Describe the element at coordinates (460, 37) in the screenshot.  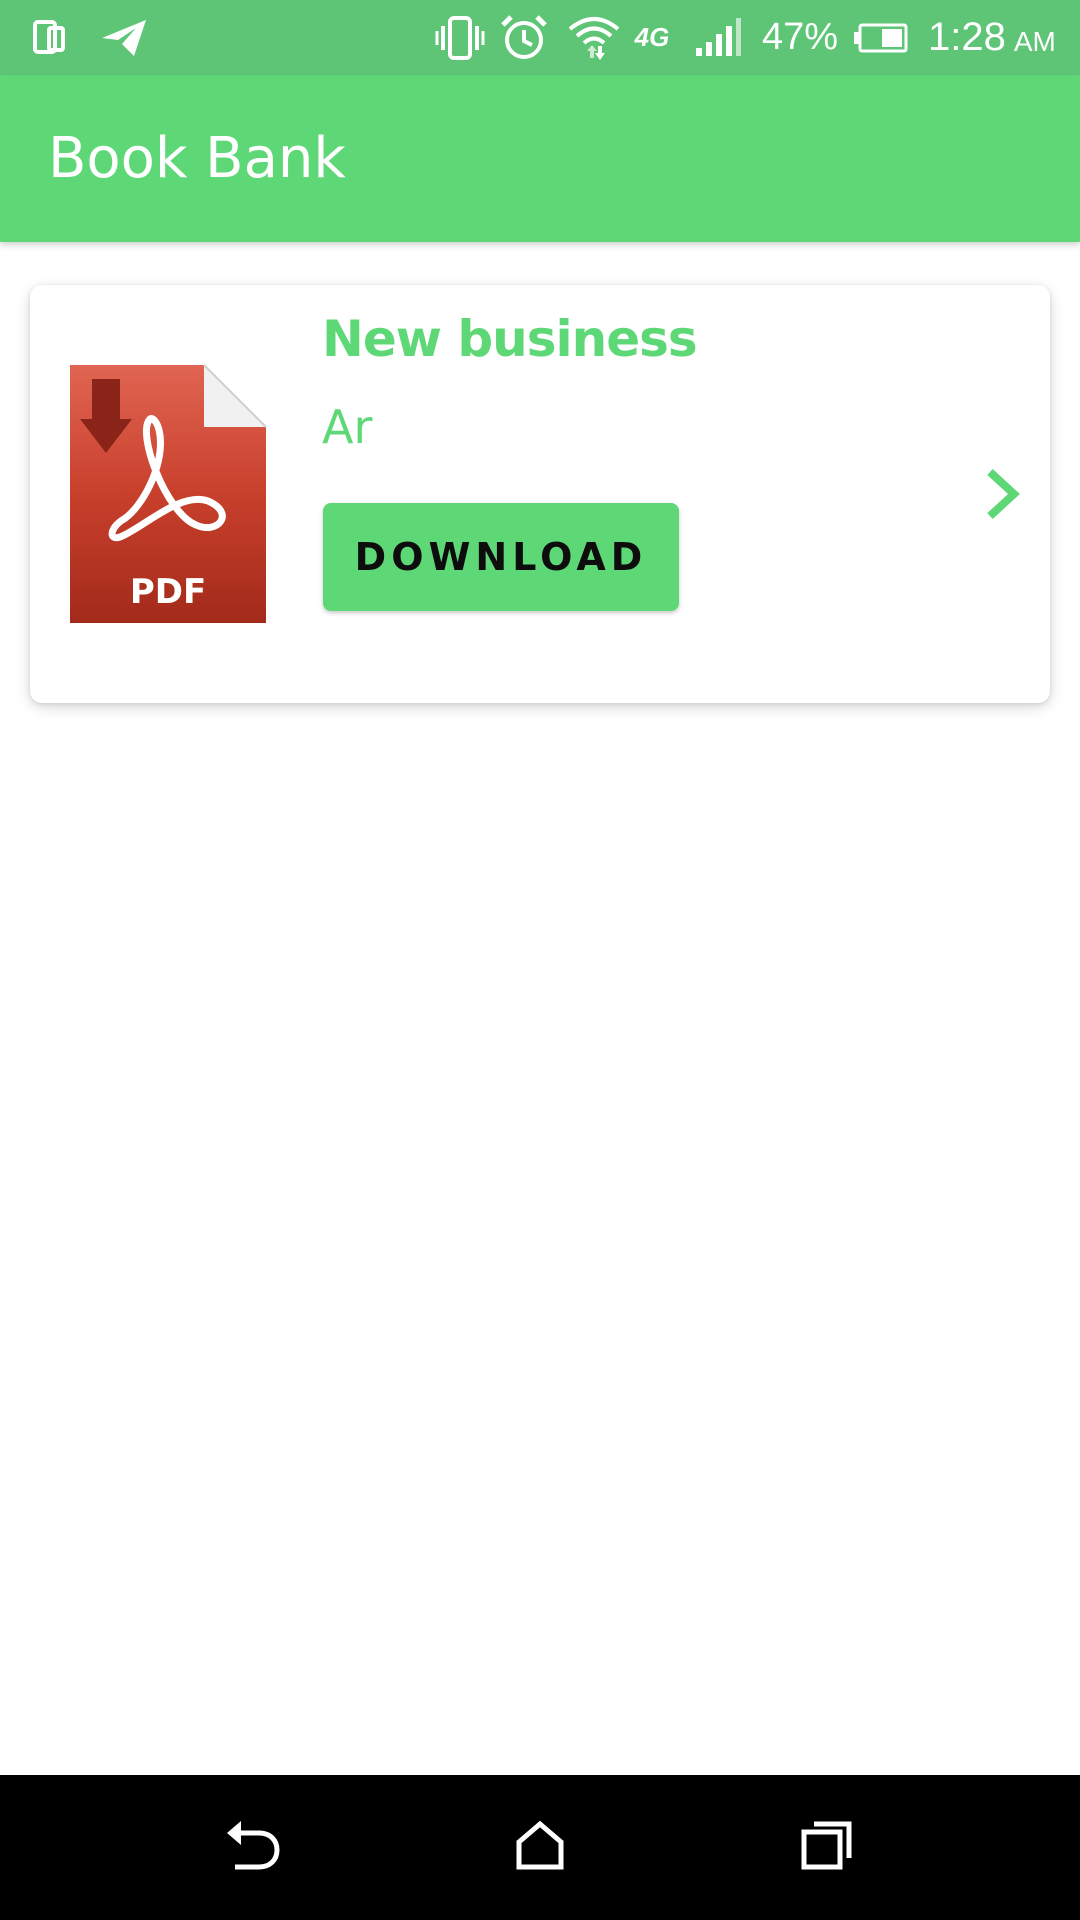
I see `vibrate-icon` at that location.